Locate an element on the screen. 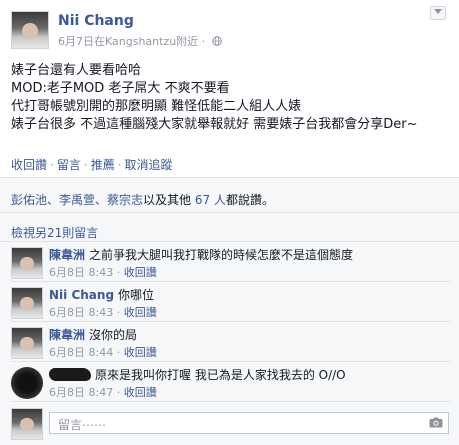 The width and height of the screenshot is (459, 445). post-line: 婊子台還有人要看哈哈 is located at coordinates (76, 70).